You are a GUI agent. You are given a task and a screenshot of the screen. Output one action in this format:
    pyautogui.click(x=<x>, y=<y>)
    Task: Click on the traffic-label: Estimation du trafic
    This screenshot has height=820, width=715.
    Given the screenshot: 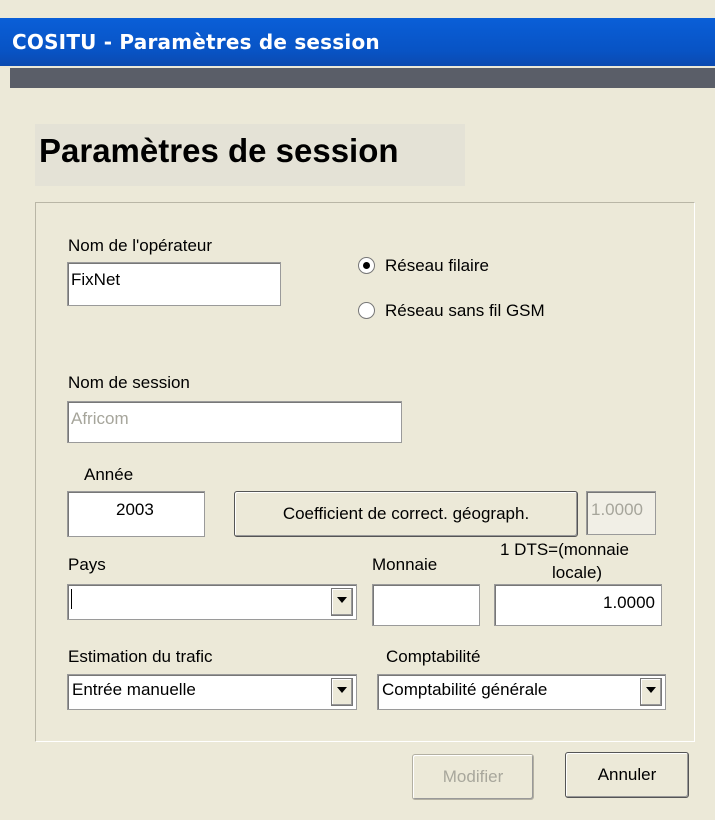 What is the action you would take?
    pyautogui.click(x=140, y=656)
    